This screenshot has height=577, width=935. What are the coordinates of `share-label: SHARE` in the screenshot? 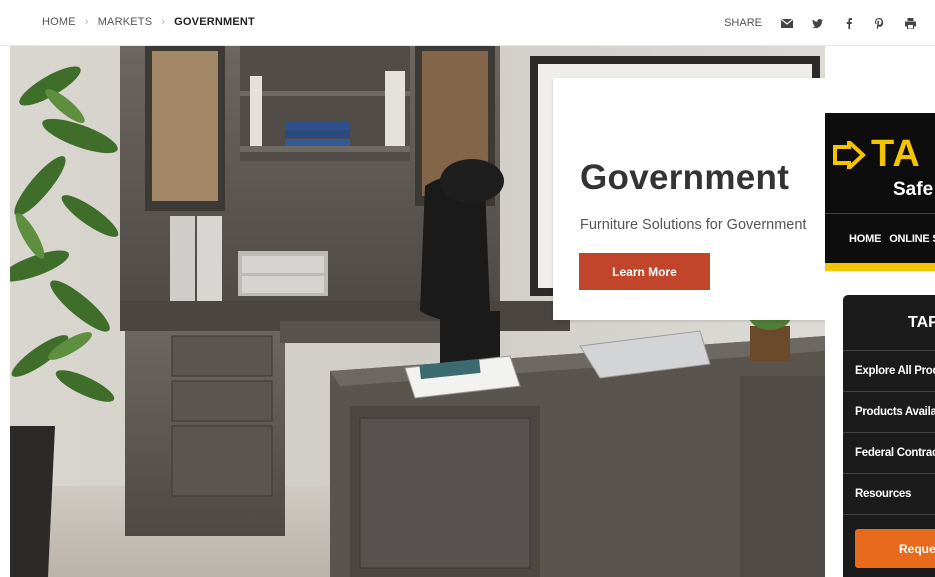 It's located at (743, 23).